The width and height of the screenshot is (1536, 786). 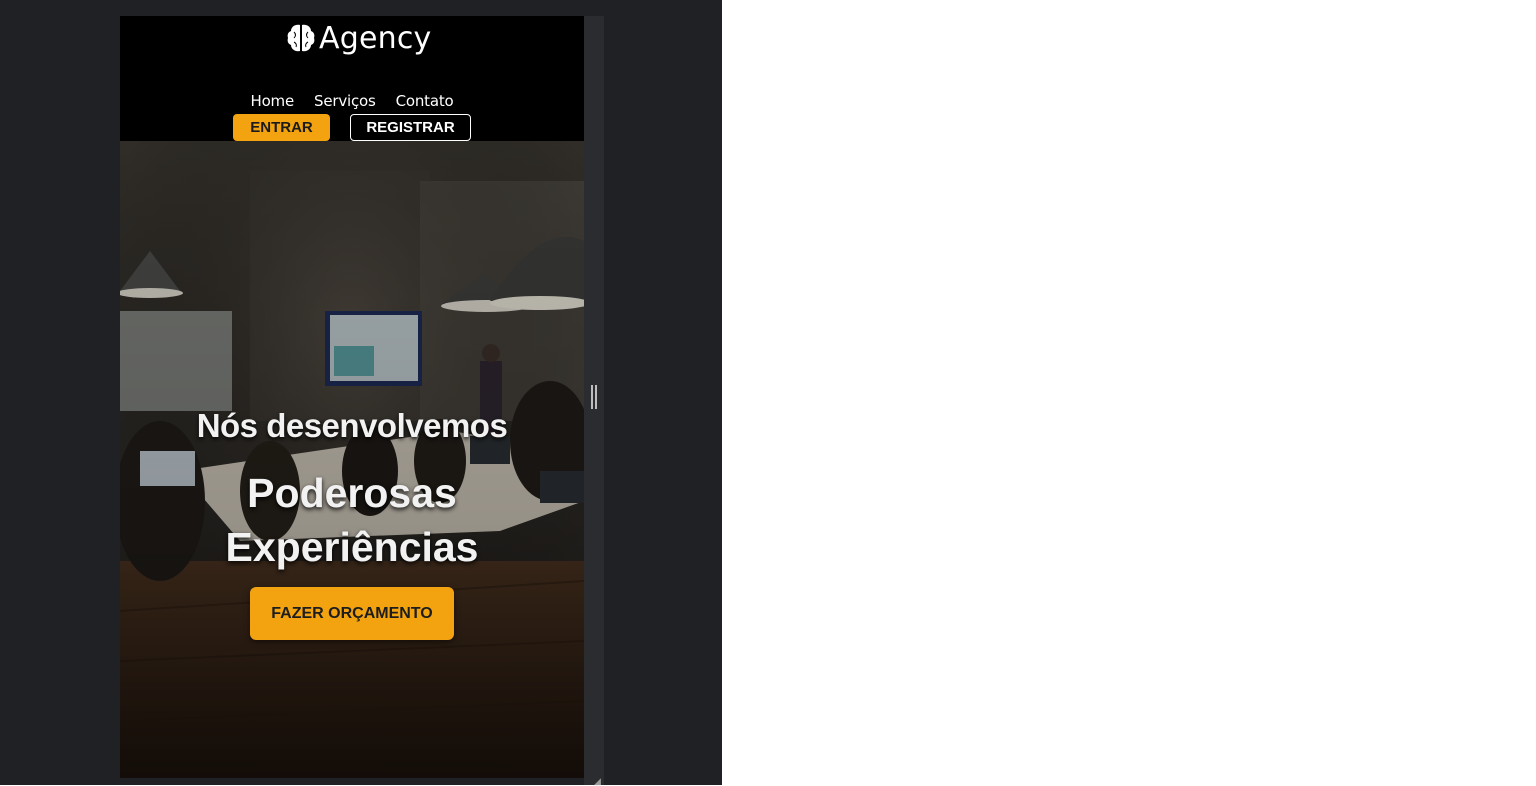 I want to click on brain-icon, so click(x=301, y=38).